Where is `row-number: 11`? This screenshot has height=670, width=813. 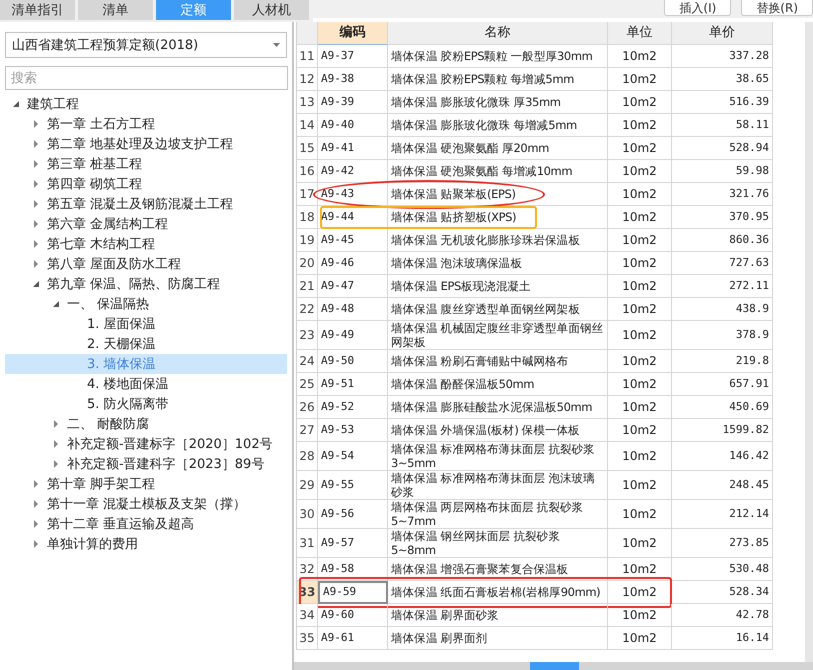
row-number: 11 is located at coordinates (307, 56).